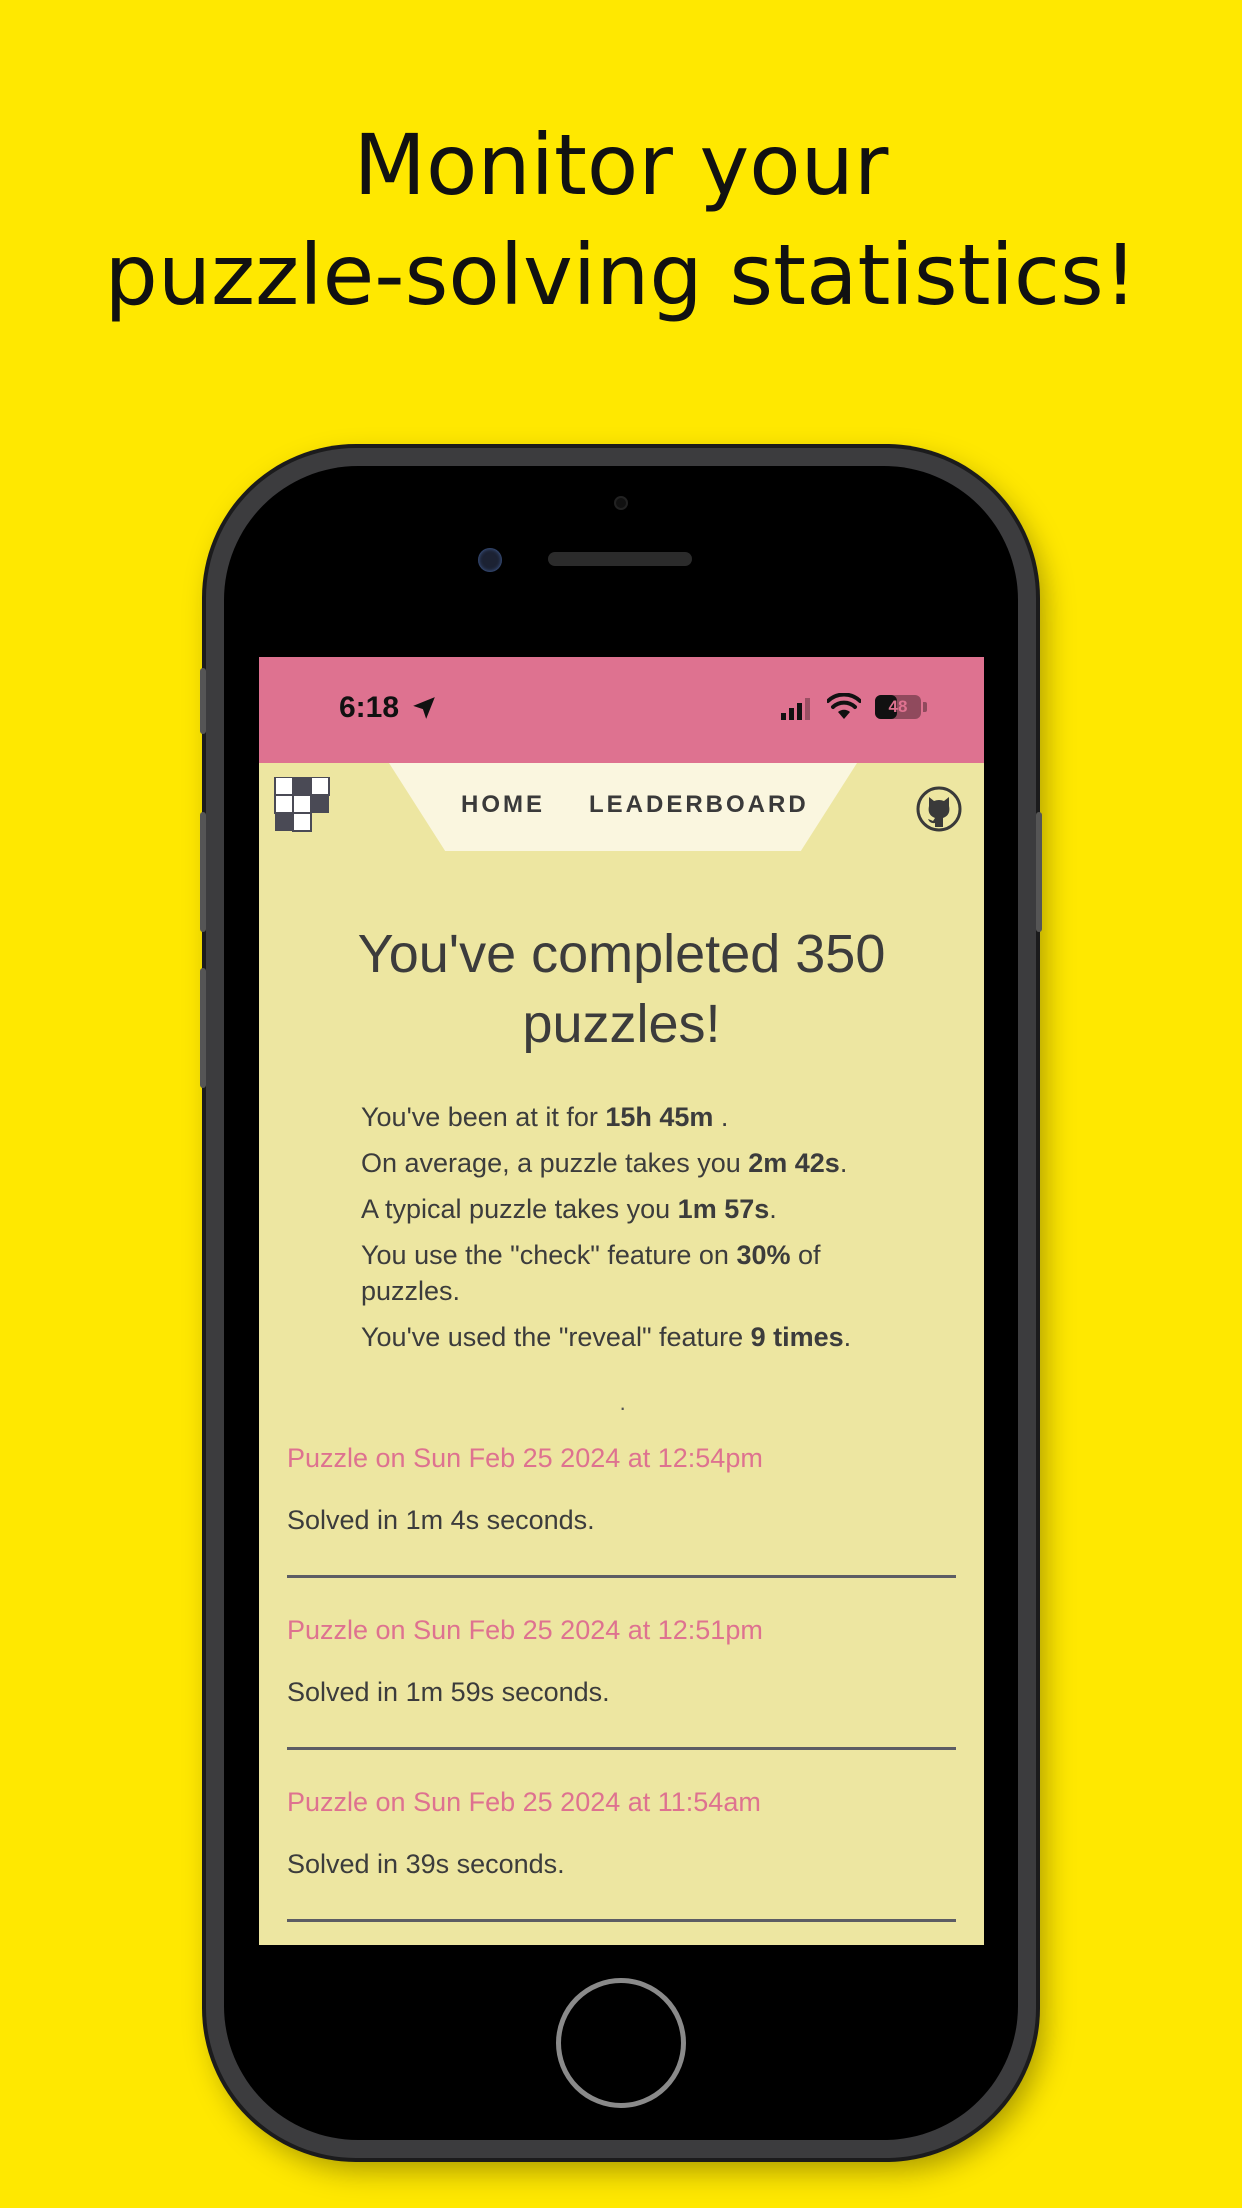 The width and height of the screenshot is (1242, 2208). Describe the element at coordinates (1039, 872) in the screenshot. I see `power-button` at that location.